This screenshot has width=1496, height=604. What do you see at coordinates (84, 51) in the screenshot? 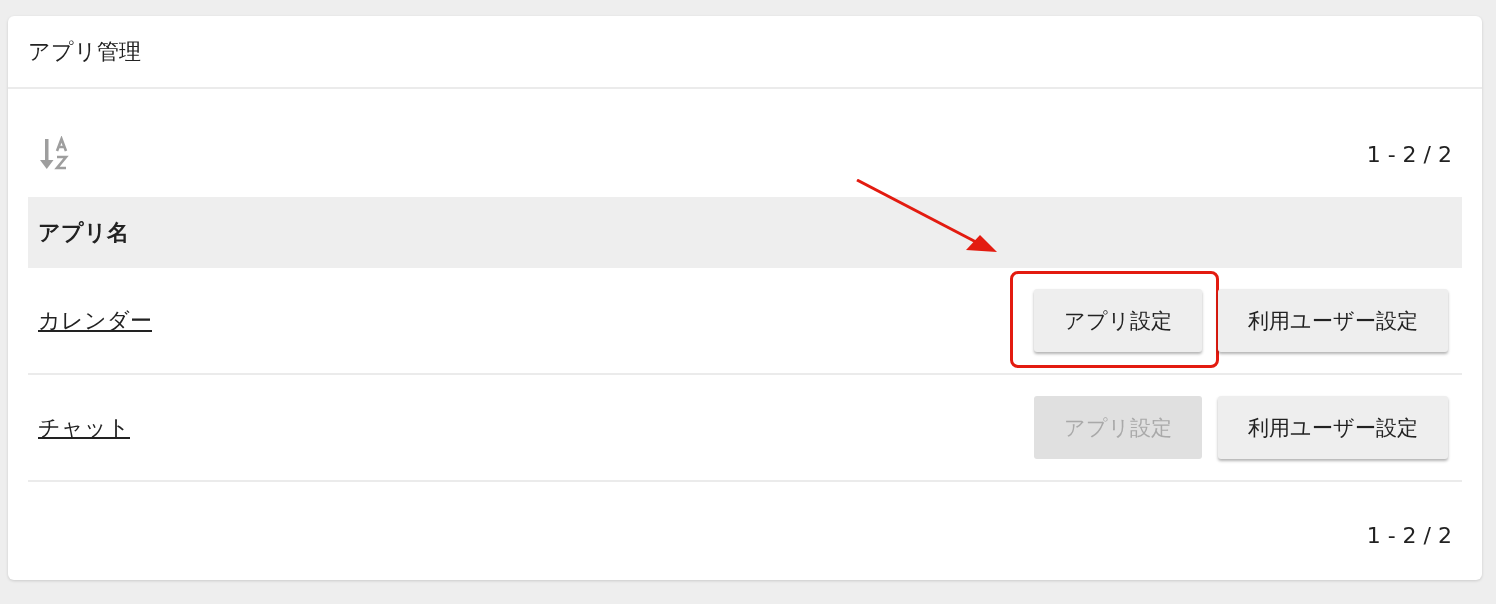
I see `card-title: アプリ管理` at bounding box center [84, 51].